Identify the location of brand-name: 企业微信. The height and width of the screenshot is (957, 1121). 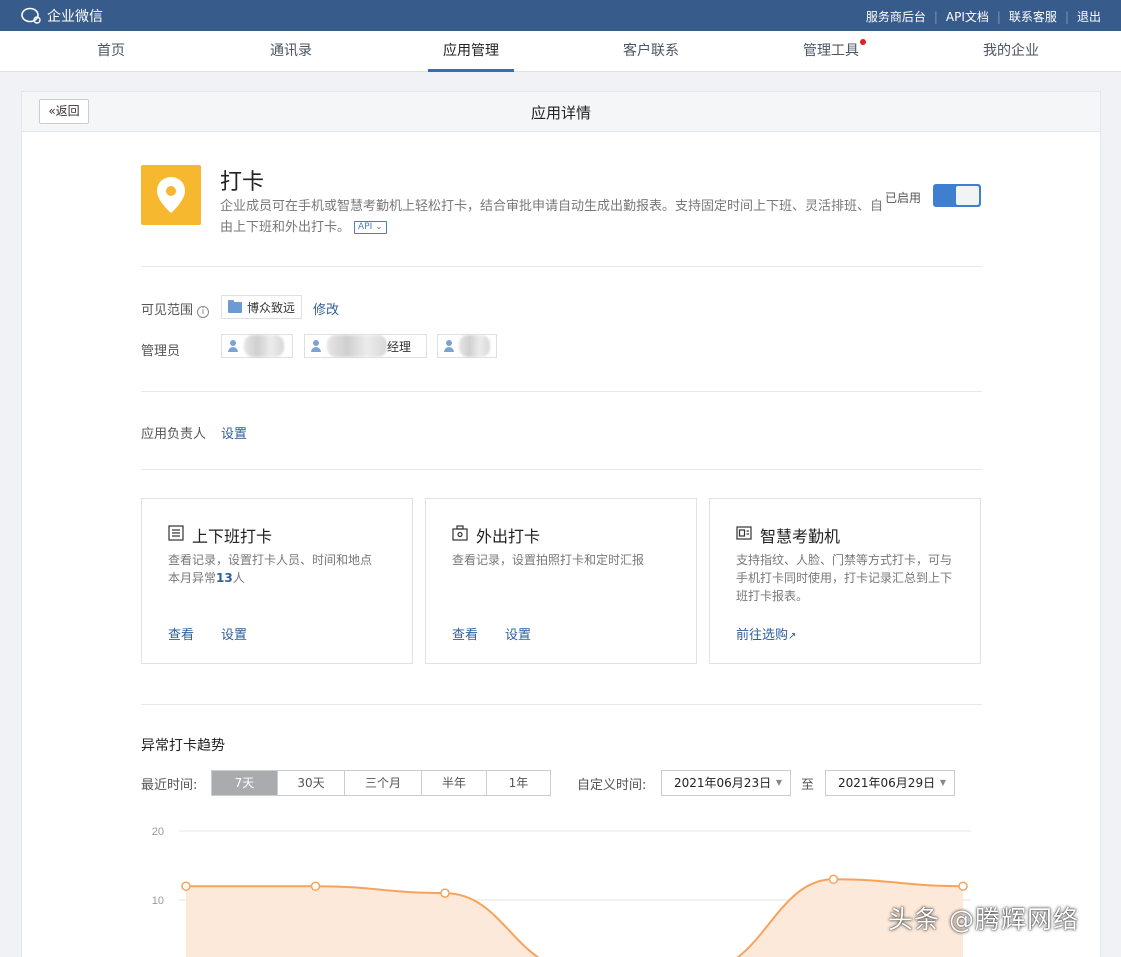
(75, 17).